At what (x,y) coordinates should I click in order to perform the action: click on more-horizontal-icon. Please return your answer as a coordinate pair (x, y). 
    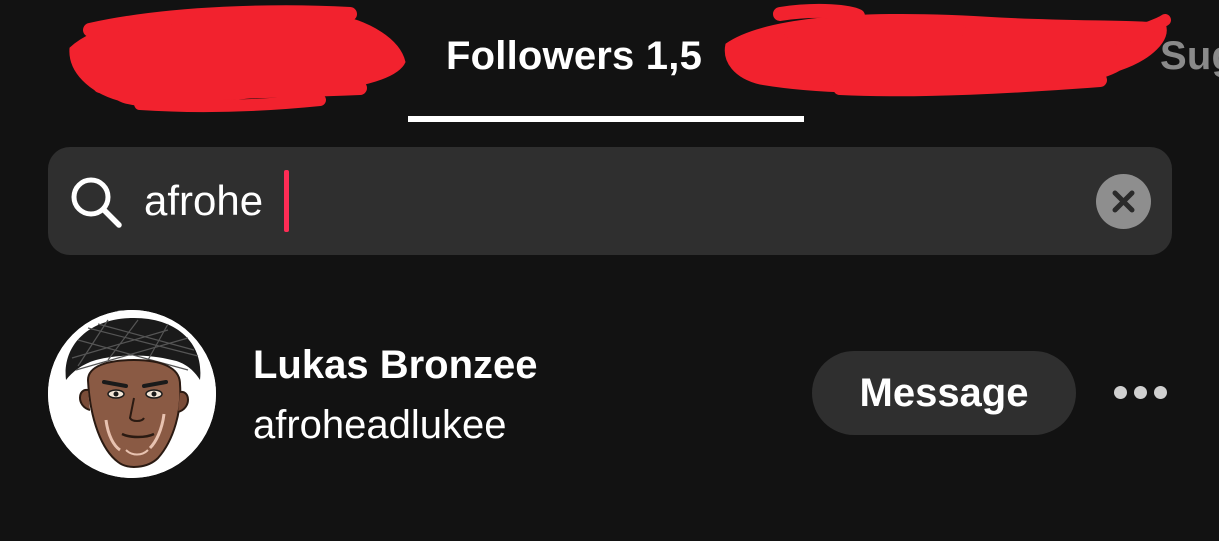
    Looking at the image, I should click on (1143, 393).